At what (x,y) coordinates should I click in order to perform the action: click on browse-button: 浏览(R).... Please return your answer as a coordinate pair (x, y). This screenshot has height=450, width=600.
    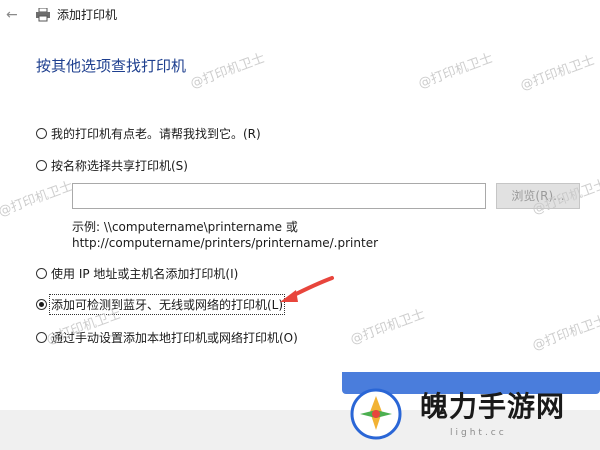
    Looking at the image, I should click on (538, 196).